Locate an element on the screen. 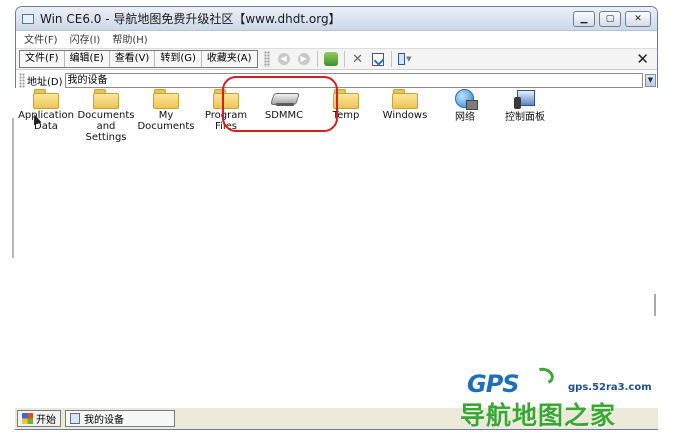 Image resolution: width=680 pixels, height=440 pixels. cmd-edit: 编辑(E) is located at coordinates (87, 59).